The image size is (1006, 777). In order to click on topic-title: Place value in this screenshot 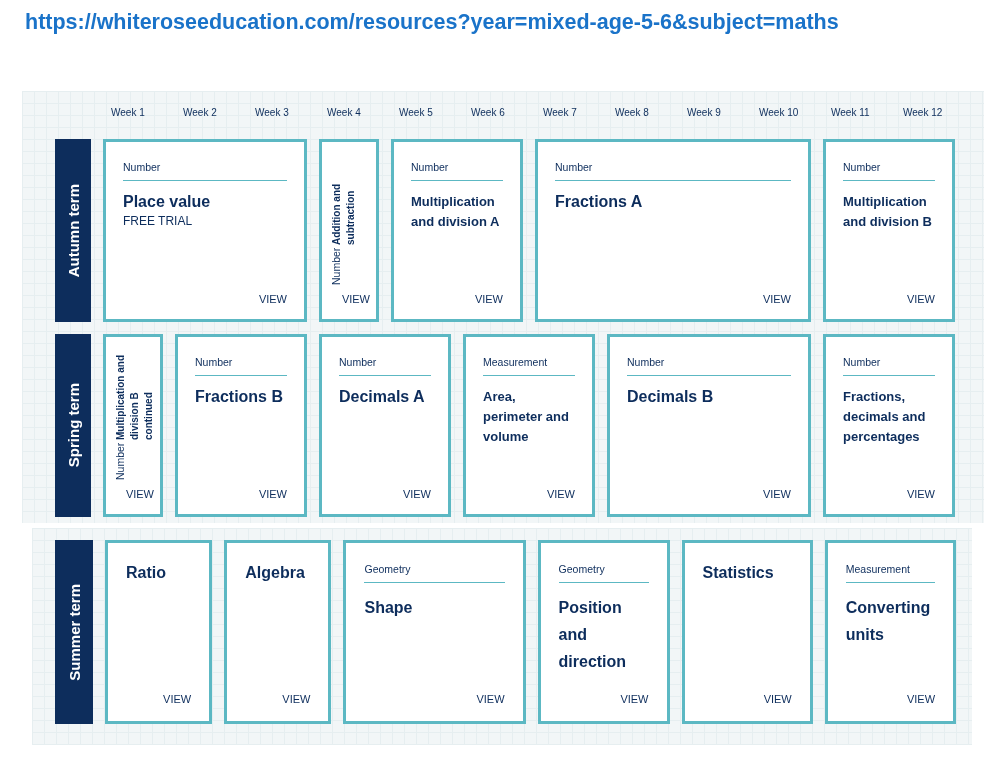, I will do `click(167, 202)`.